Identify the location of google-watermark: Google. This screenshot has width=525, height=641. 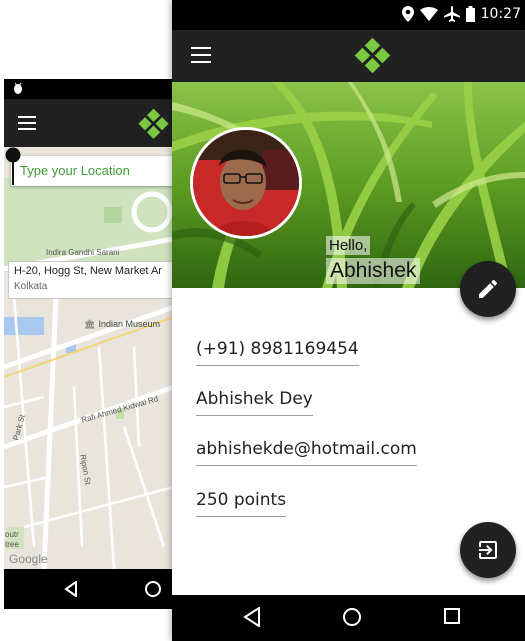
(28, 559).